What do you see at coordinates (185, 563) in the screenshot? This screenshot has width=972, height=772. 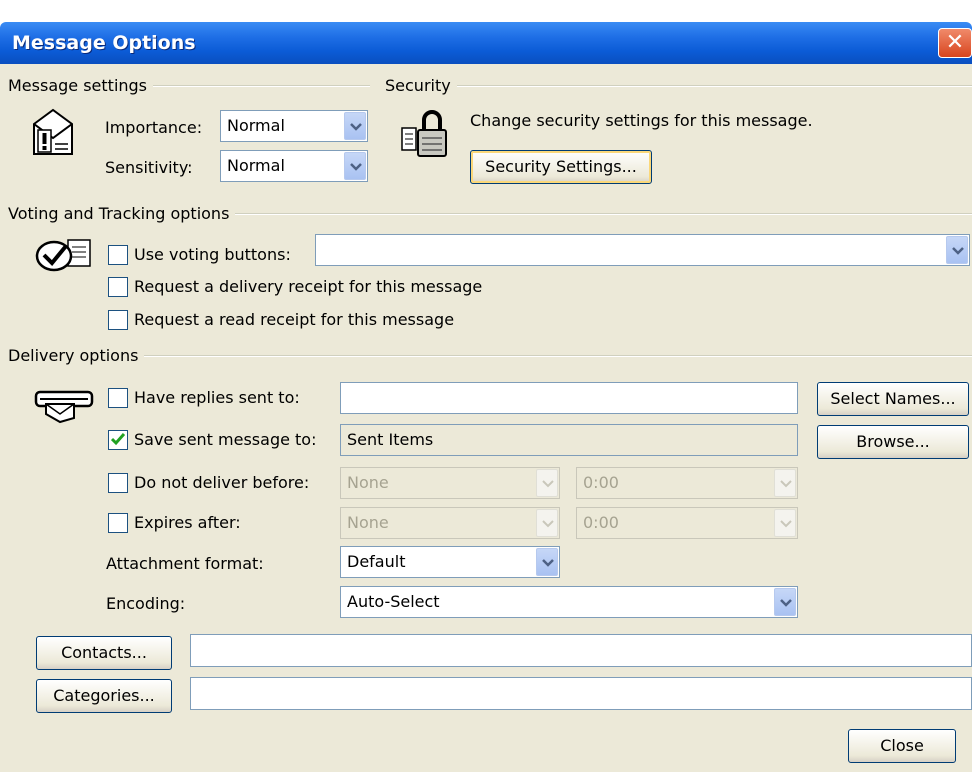 I see `attachment-format-label: Attachment format:` at bounding box center [185, 563].